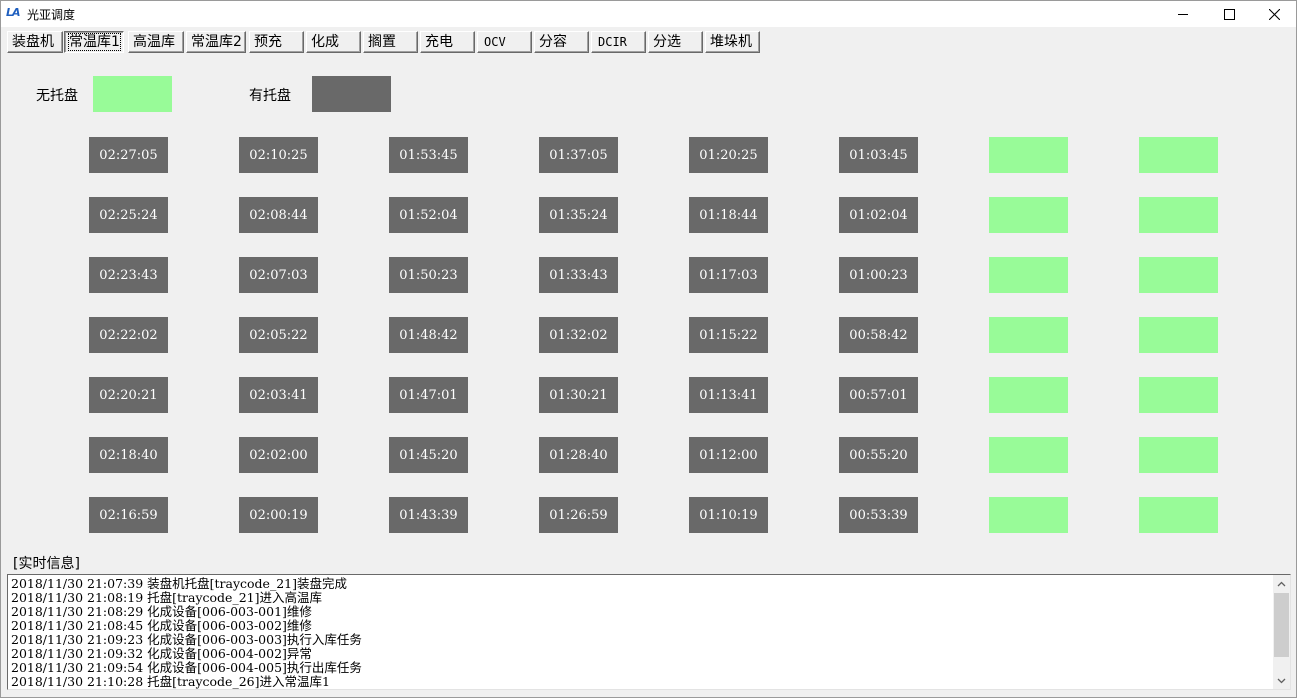  I want to click on tab-ocv: OCV, so click(504, 42).